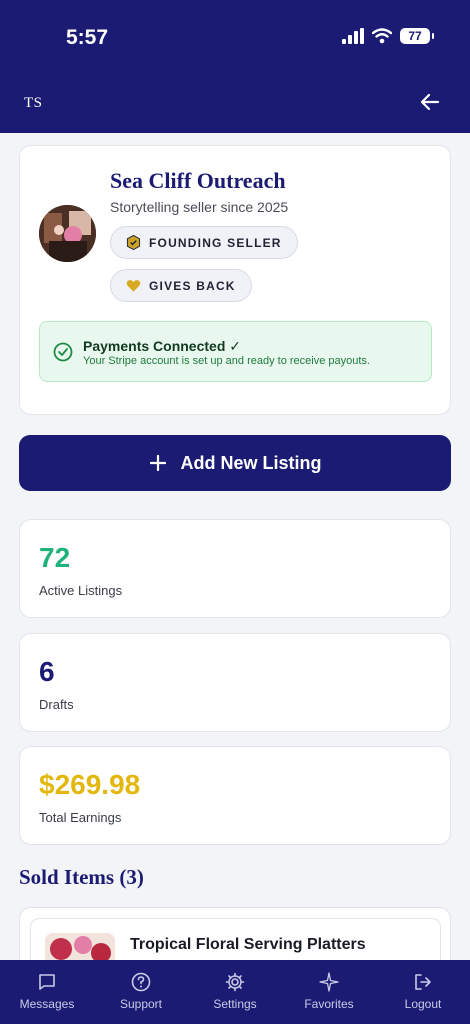 The width and height of the screenshot is (470, 1024). I want to click on gear-icon, so click(235, 982).